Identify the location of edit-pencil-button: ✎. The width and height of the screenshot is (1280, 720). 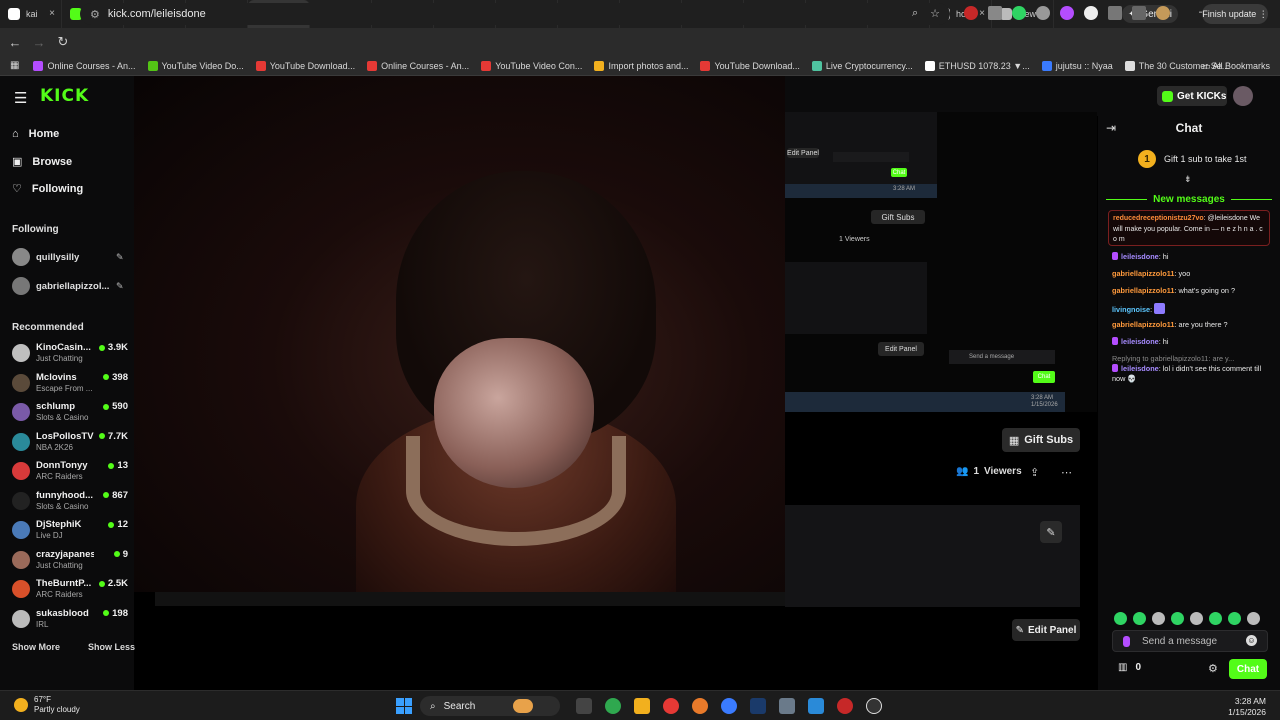
(1051, 532).